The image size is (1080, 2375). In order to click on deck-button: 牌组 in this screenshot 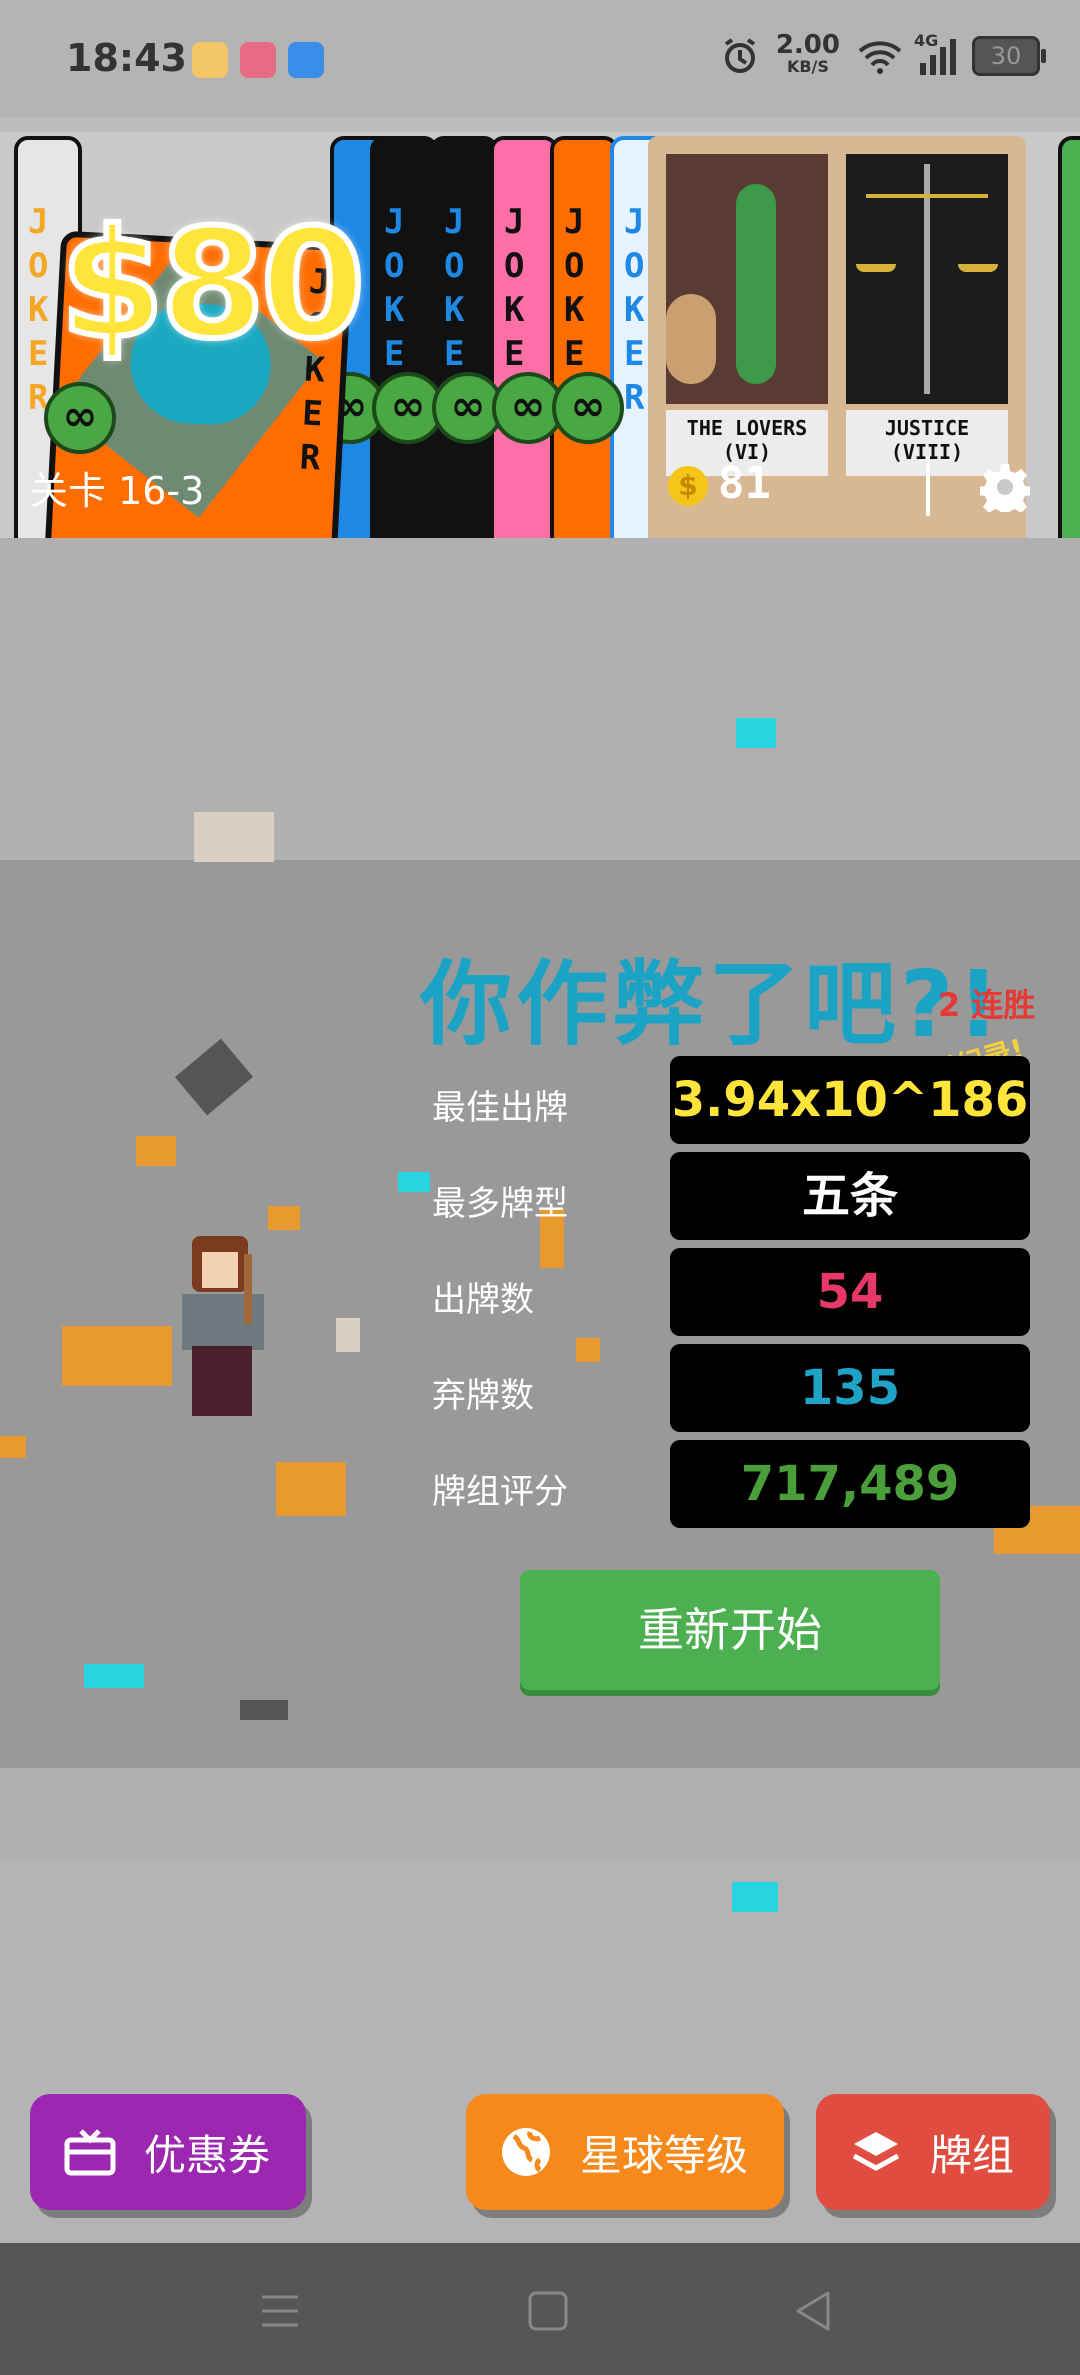, I will do `click(933, 2152)`.